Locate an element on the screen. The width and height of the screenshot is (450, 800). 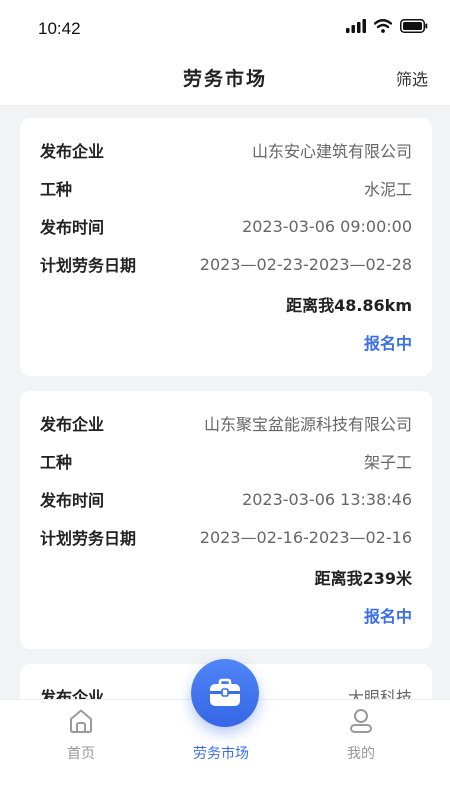
briefcase-icon is located at coordinates (225, 692).